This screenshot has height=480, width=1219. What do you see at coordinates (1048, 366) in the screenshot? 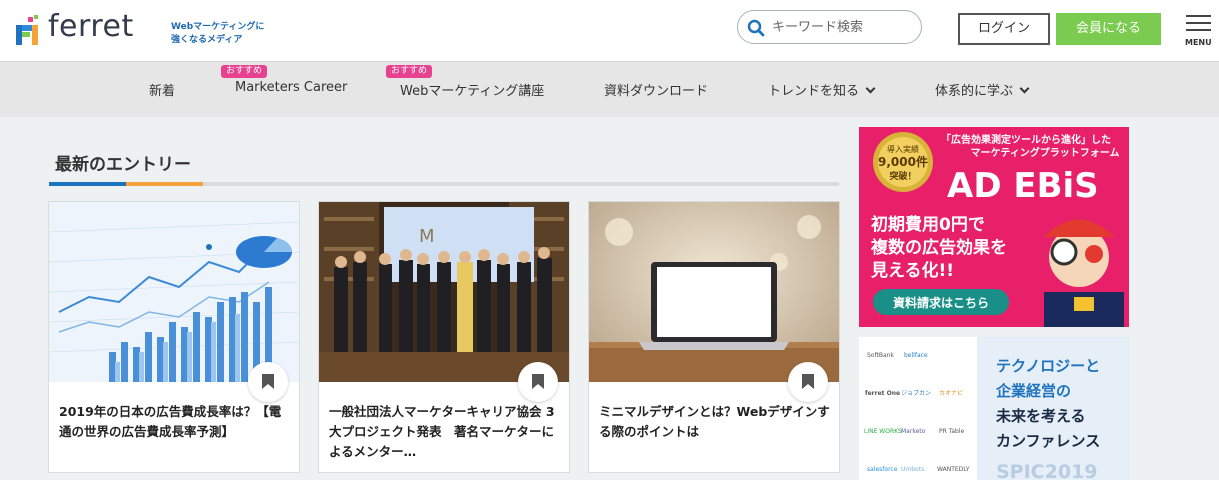
I see `ad2-line1: テクノロジーと` at bounding box center [1048, 366].